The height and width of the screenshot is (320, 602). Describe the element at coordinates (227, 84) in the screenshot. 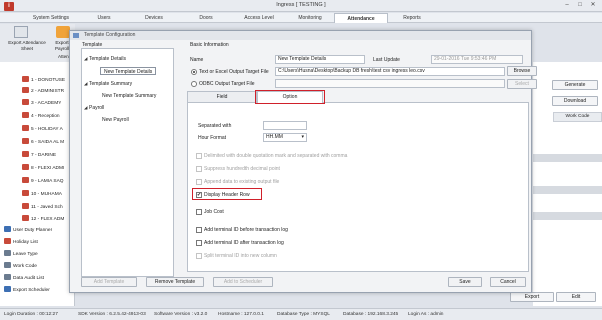

I see `odbc-output-label: ODBC Output Target File` at that location.